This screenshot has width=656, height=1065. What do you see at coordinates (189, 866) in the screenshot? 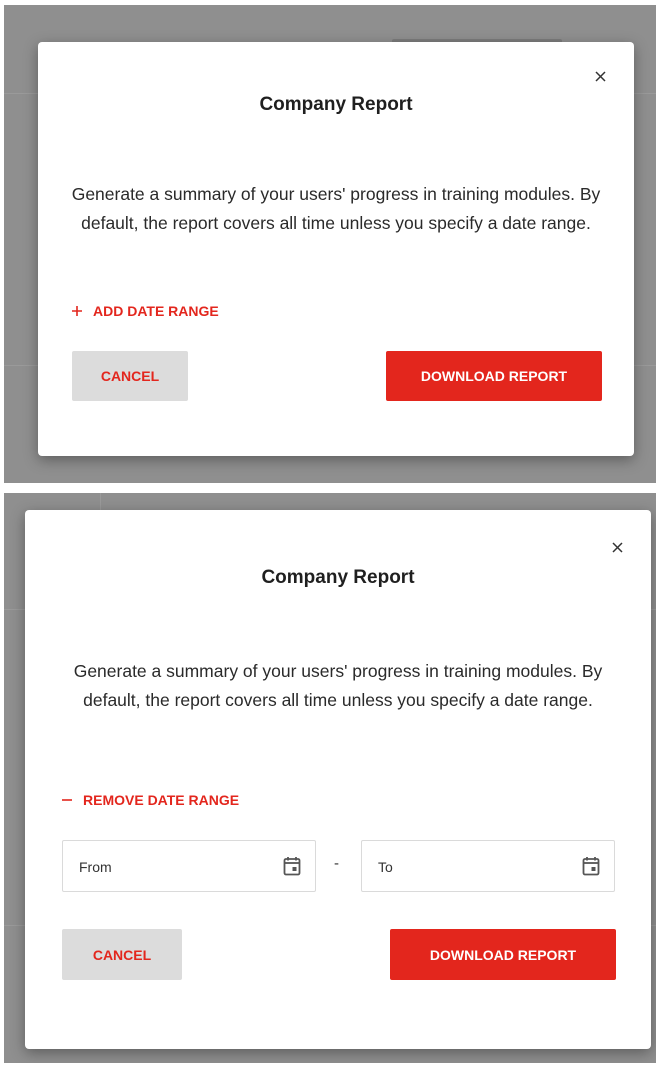
I see `from-date-input: From` at bounding box center [189, 866].